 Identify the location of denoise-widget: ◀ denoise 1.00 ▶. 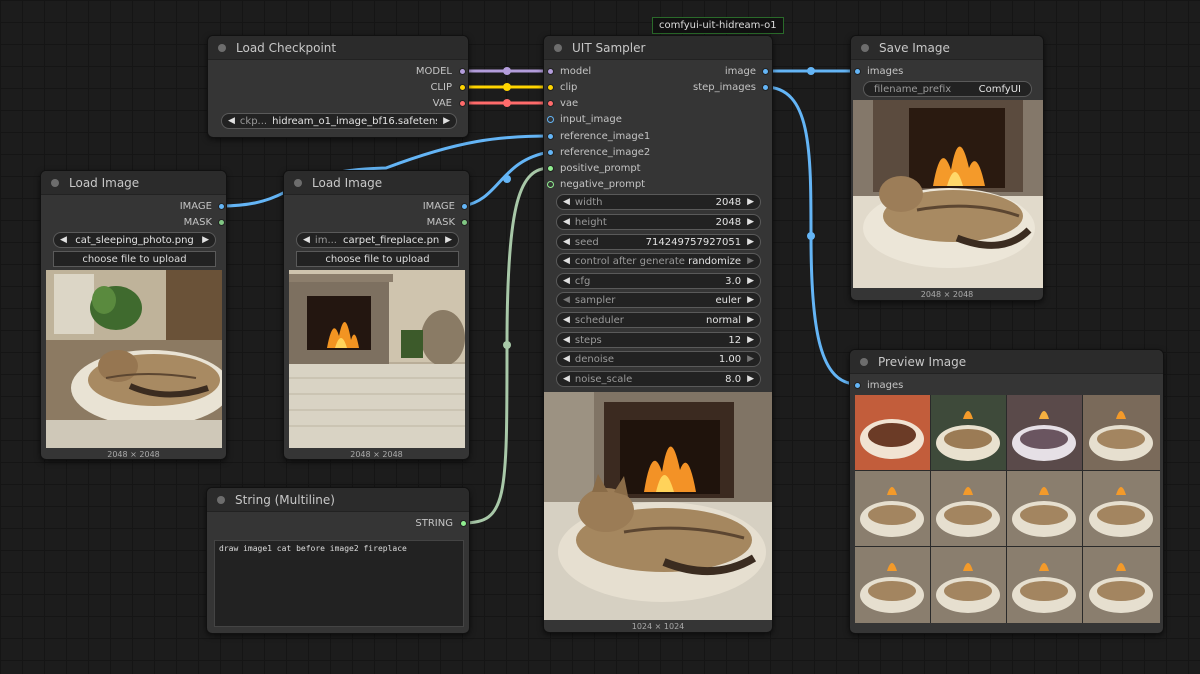
(658, 359).